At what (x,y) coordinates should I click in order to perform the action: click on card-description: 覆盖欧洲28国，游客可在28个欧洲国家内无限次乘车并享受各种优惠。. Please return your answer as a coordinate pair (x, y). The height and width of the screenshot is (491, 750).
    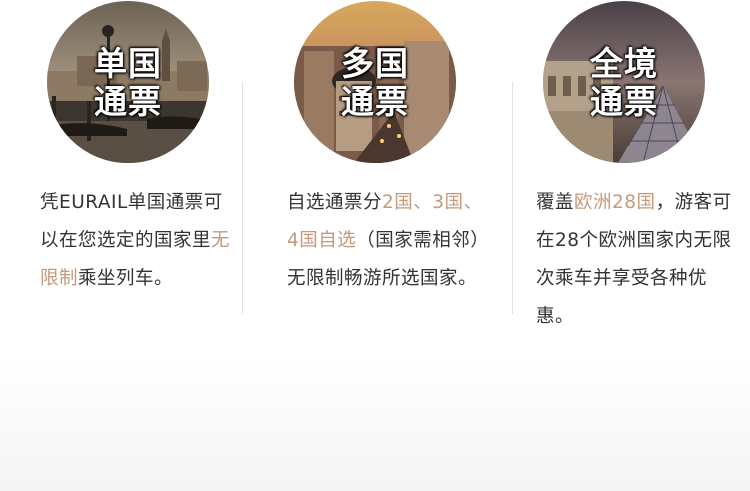
    Looking at the image, I should click on (634, 259).